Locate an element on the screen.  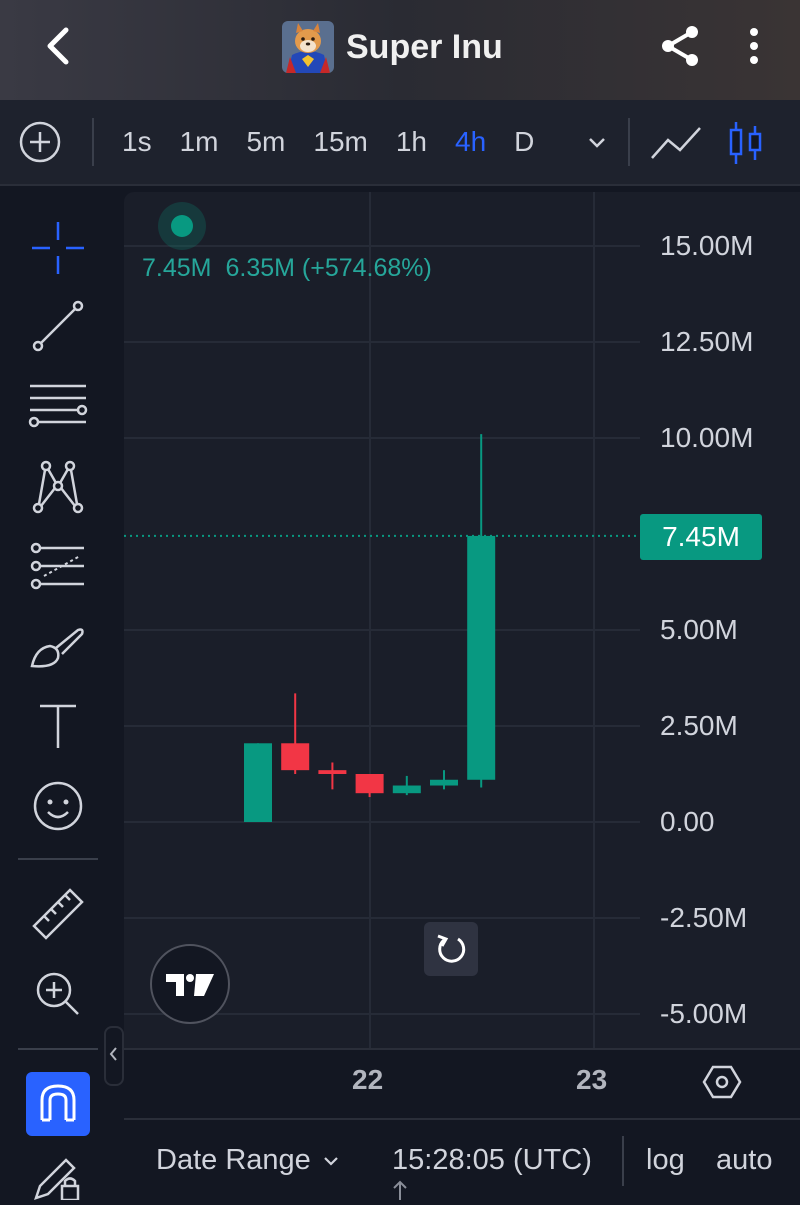
price-axis-label: 15.00M is located at coordinates (707, 245).